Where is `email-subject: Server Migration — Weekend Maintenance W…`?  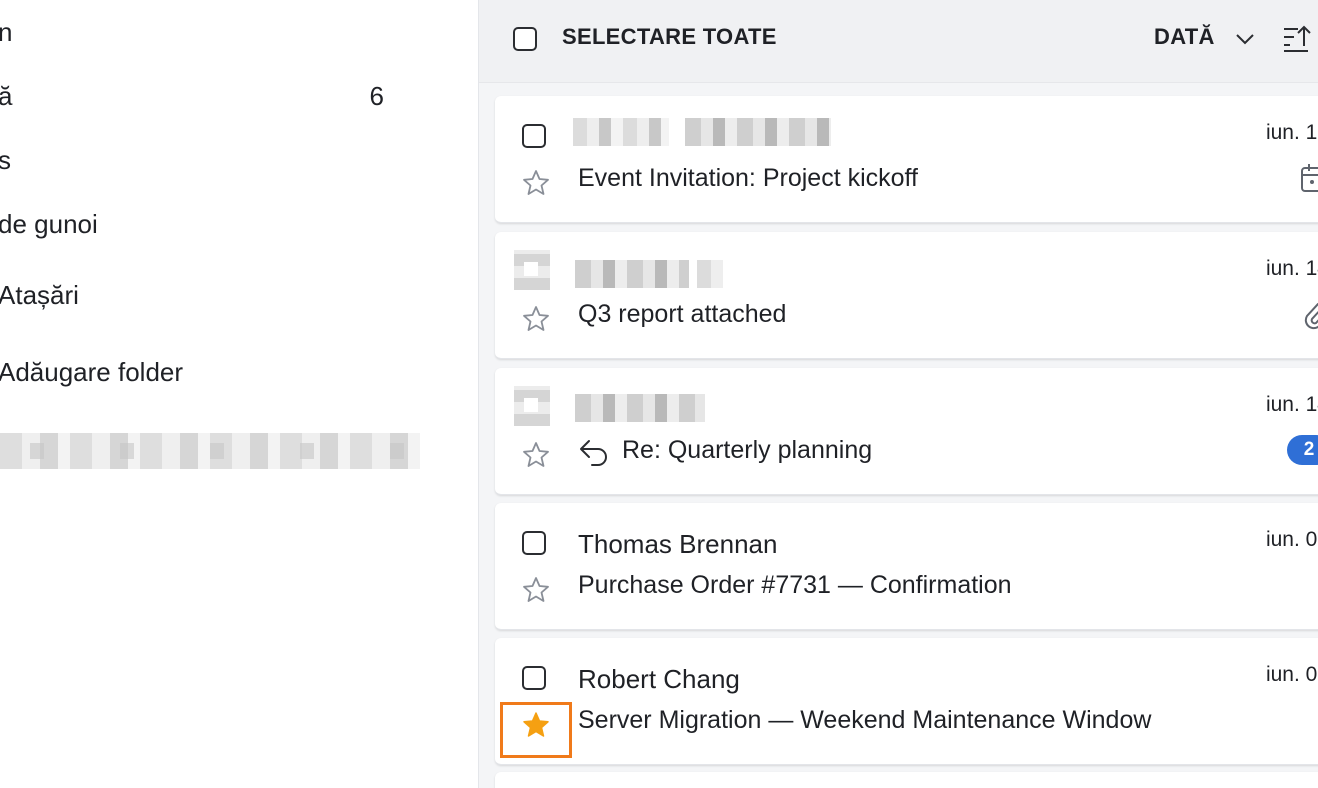 email-subject: Server Migration — Weekend Maintenance W… is located at coordinates (865, 720).